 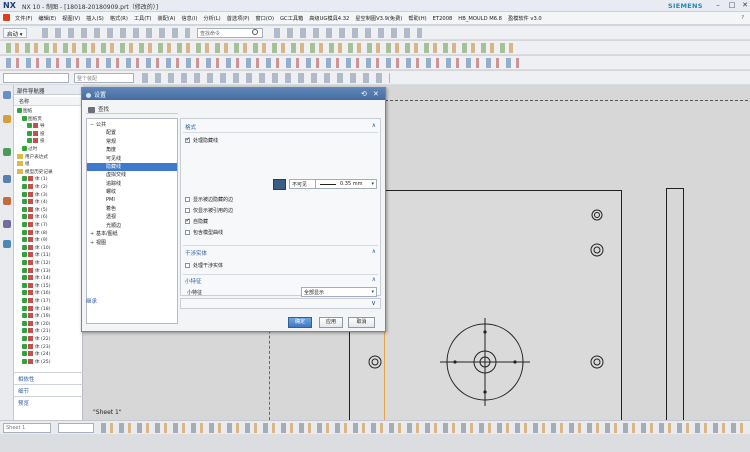 I want to click on settings-tree-item: 虚拟交线, so click(x=132, y=175).